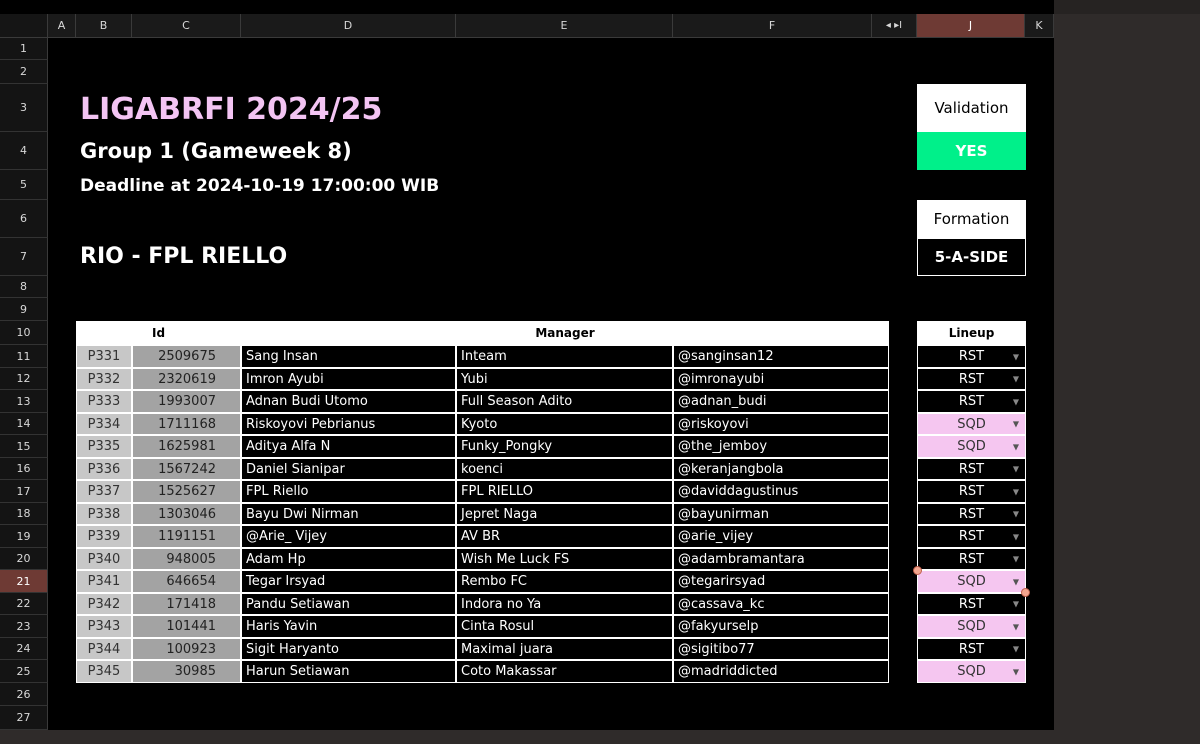 Image resolution: width=1200 pixels, height=744 pixels. Describe the element at coordinates (24, 26) in the screenshot. I see `select-all-corner` at that location.